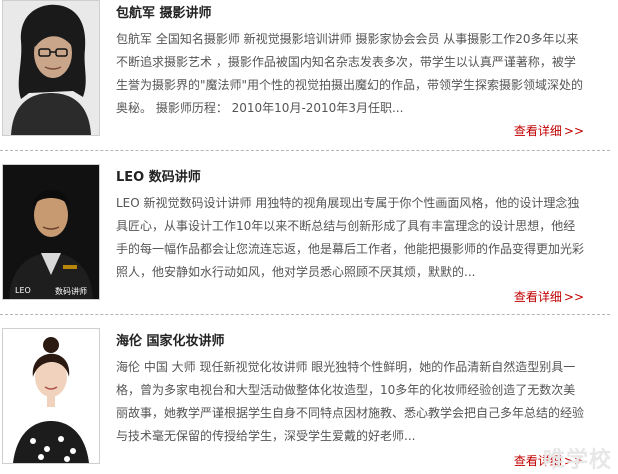 The width and height of the screenshot is (618, 474). Describe the element at coordinates (170, 341) in the screenshot. I see `teacher-name-3: 海伦 国家化妆讲师` at that location.